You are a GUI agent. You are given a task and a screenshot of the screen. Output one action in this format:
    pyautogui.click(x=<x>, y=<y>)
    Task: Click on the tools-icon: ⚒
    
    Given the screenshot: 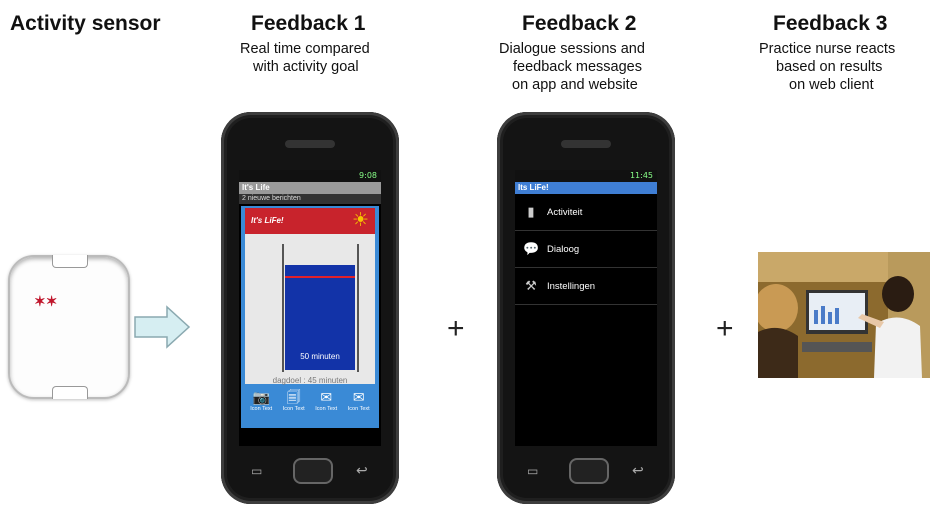 What is the action you would take?
    pyautogui.click(x=531, y=285)
    